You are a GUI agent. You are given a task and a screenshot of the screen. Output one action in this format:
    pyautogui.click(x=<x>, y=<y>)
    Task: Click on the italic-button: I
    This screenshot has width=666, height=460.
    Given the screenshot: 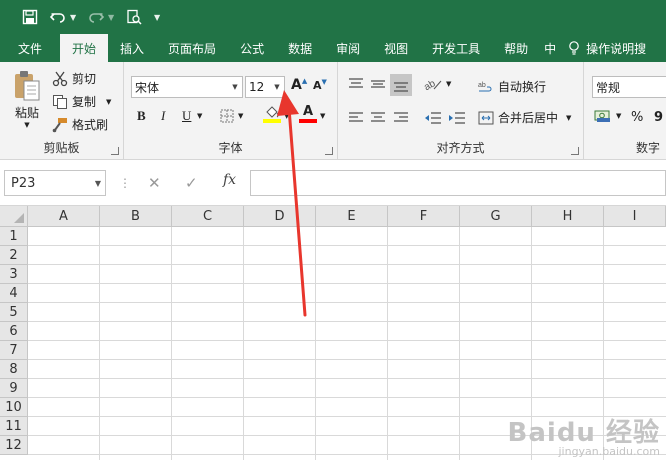 What is the action you would take?
    pyautogui.click(x=163, y=116)
    